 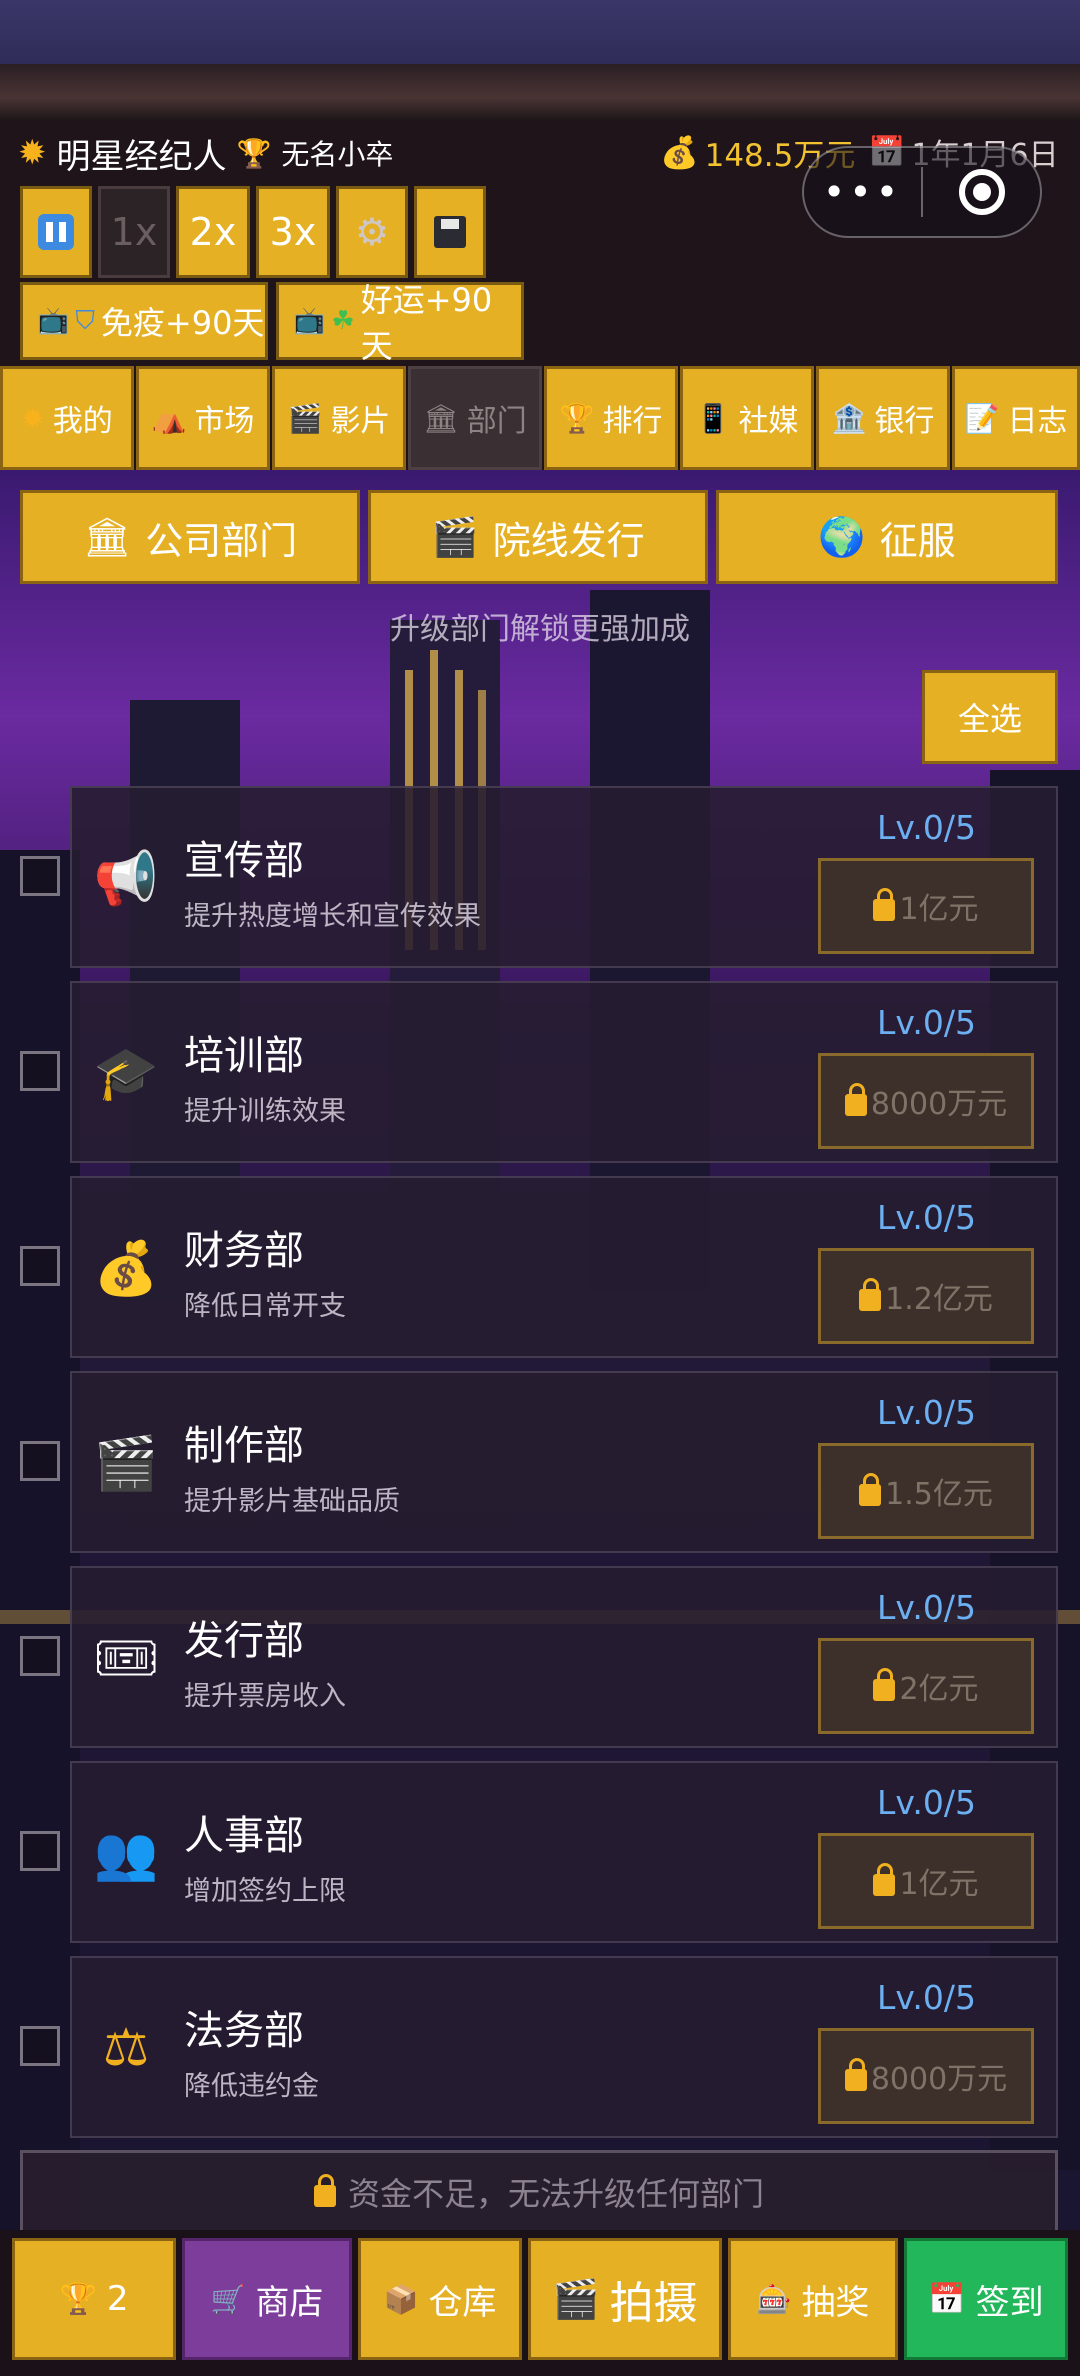 I want to click on tab-mine: ✹ 我的, so click(x=67, y=418).